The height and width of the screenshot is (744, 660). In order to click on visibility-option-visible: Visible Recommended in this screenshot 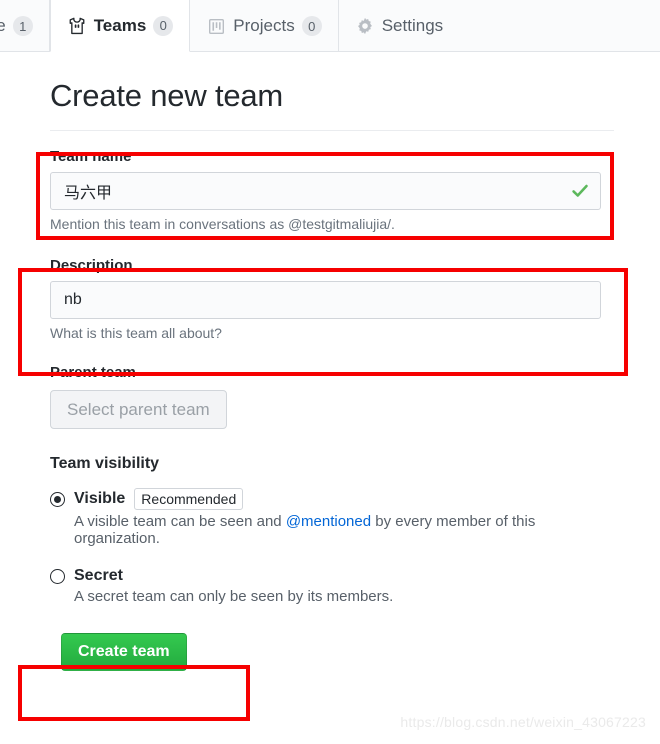, I will do `click(332, 499)`.